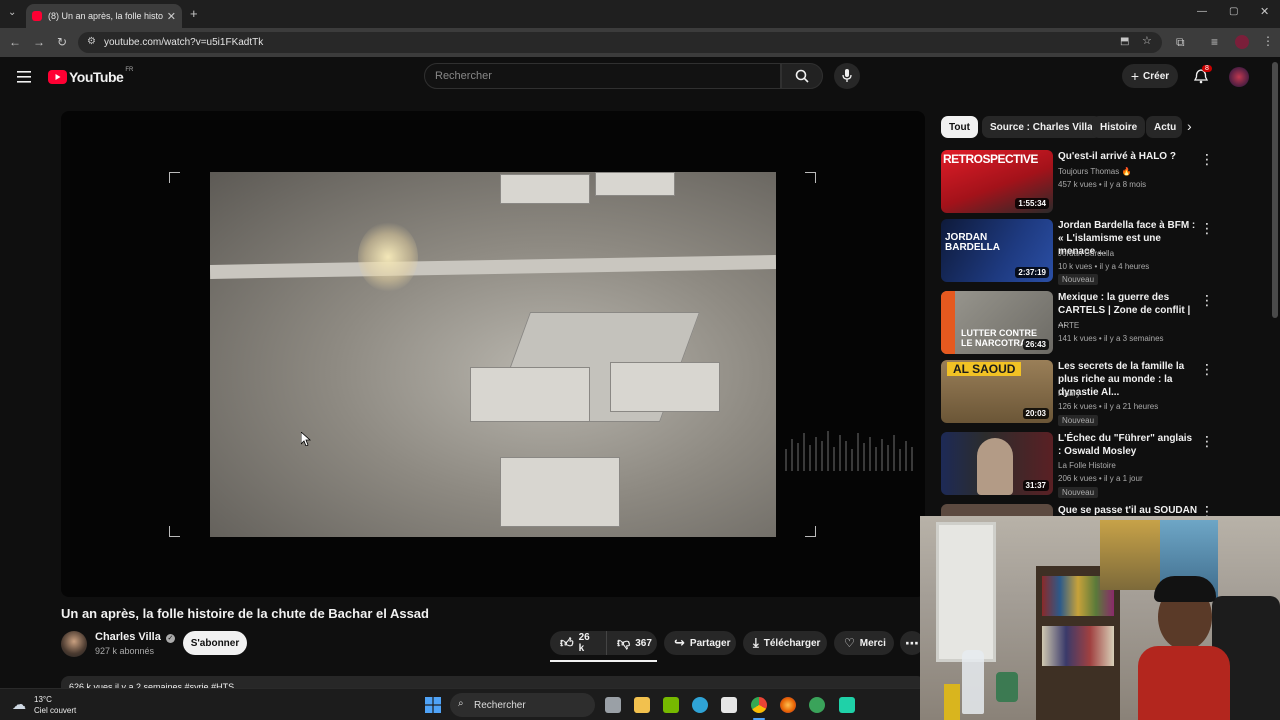 The height and width of the screenshot is (720, 1280). Describe the element at coordinates (1041, 127) in the screenshot. I see `chip-source: Source : Charles Villa` at that location.